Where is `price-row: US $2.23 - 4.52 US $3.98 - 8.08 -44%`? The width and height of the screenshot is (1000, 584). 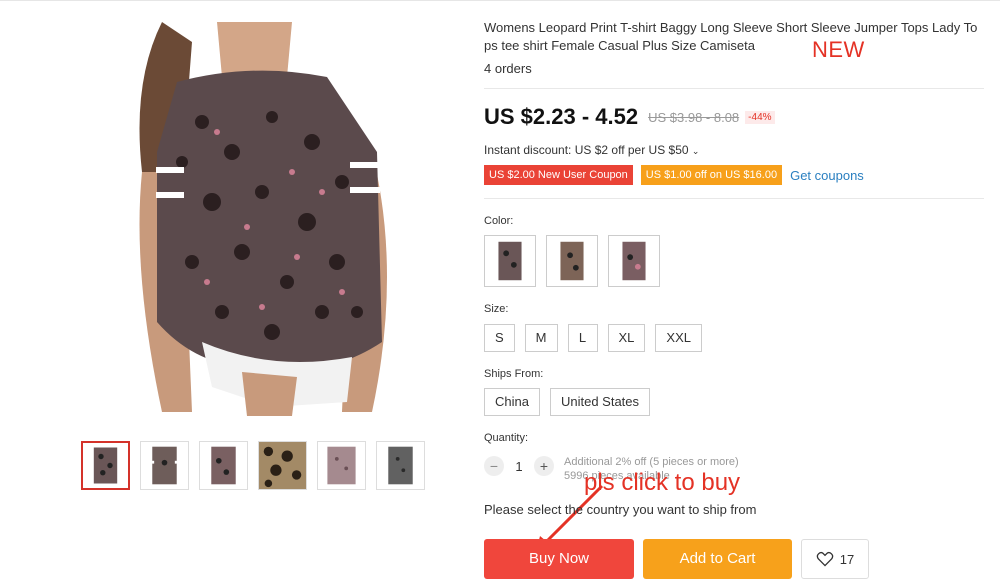 price-row: US $2.23 - 4.52 US $3.98 - 8.08 -44% is located at coordinates (629, 117).